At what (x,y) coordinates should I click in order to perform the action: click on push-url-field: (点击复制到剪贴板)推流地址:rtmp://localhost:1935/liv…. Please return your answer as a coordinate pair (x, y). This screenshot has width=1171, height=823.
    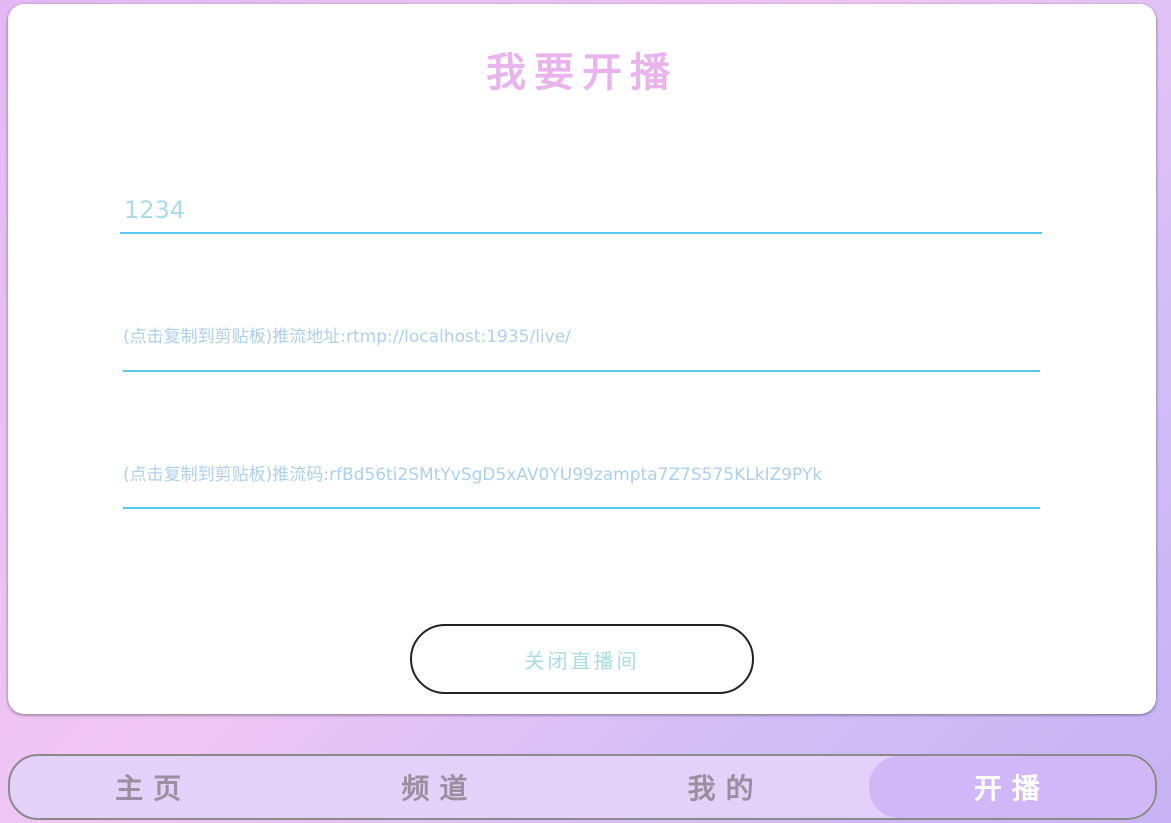
    Looking at the image, I should click on (581, 343).